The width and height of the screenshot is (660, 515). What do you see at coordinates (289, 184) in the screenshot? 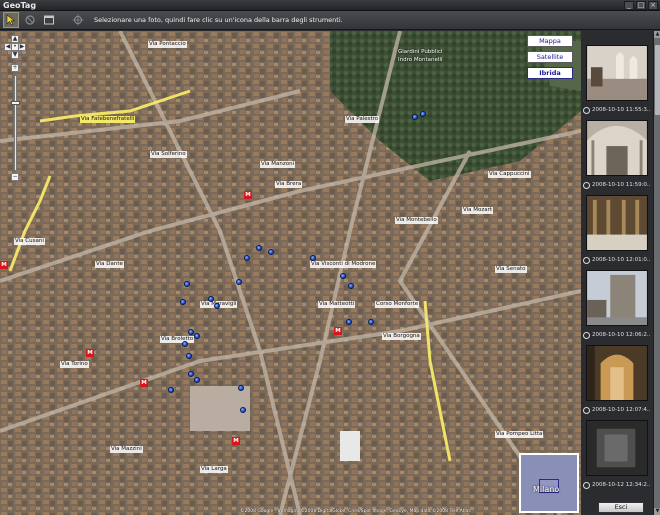
I see `street-label: Via Brera` at bounding box center [289, 184].